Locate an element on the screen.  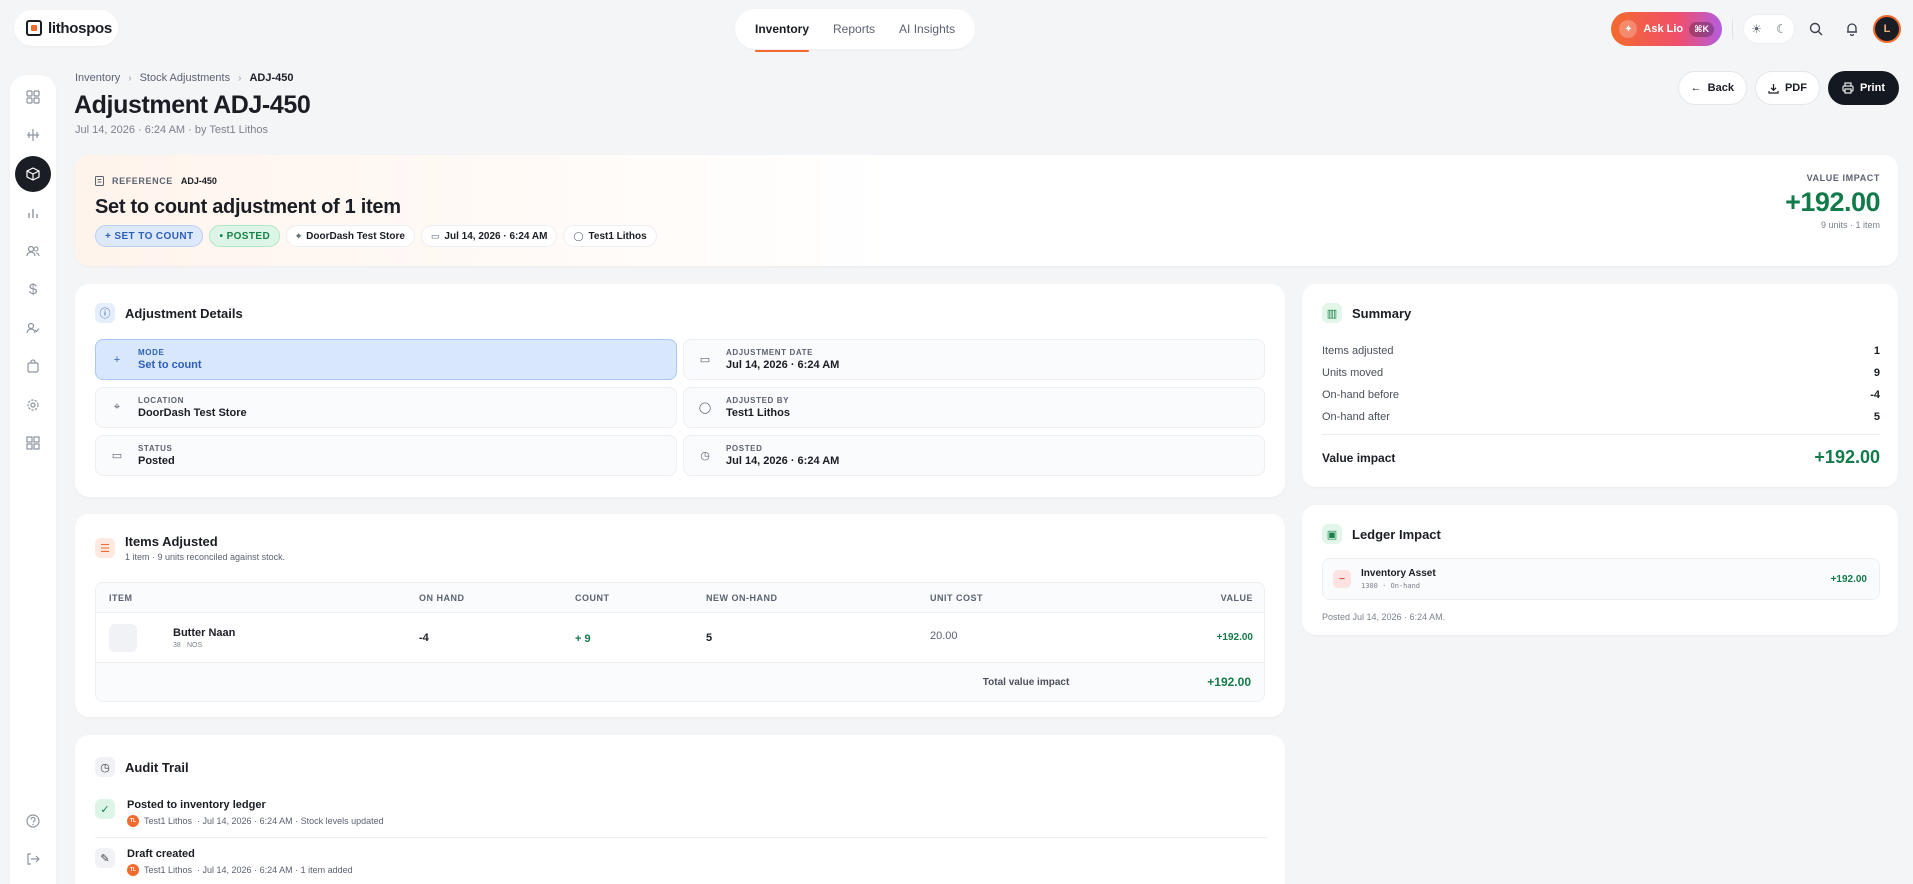
apps-grid-icon is located at coordinates (33, 443).